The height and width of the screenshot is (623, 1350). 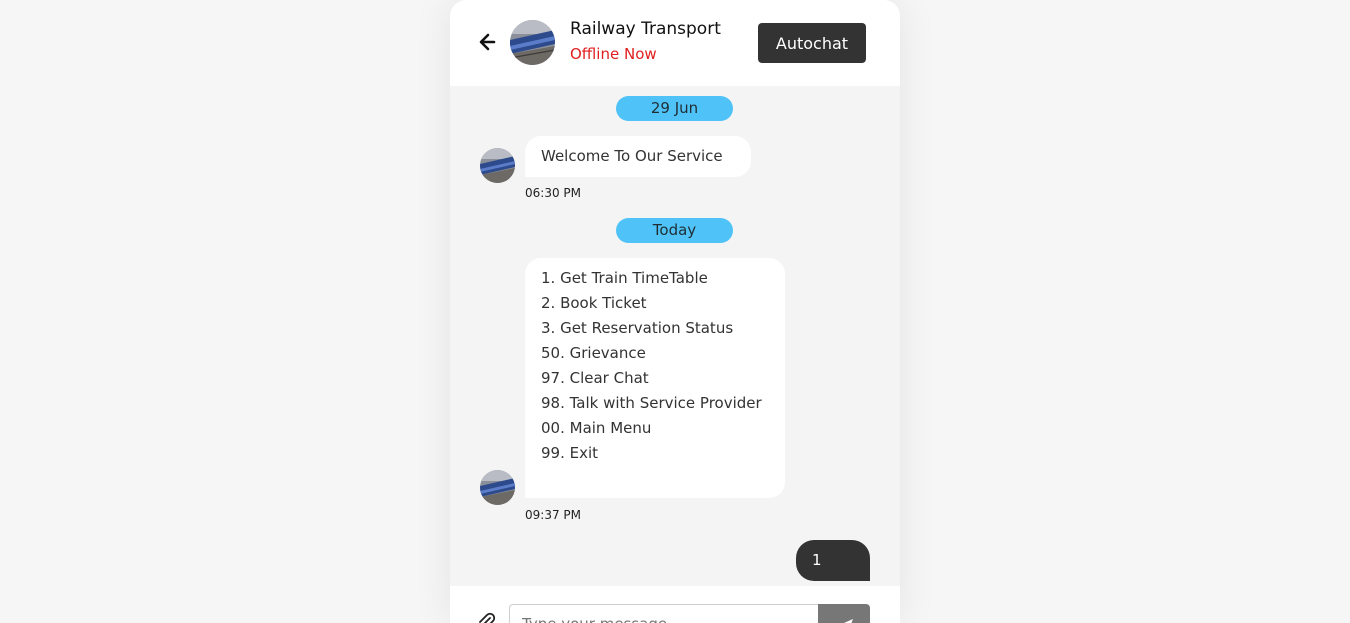 I want to click on send-button, so click(x=844, y=613).